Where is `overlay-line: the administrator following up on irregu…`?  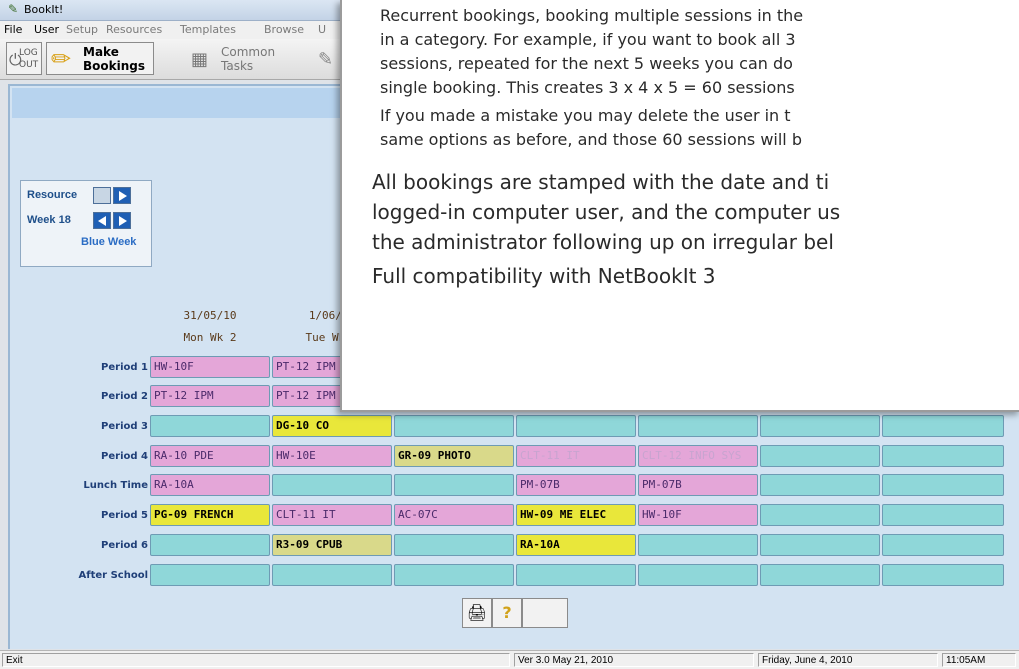 overlay-line: the administrator following up on irregu… is located at coordinates (603, 242).